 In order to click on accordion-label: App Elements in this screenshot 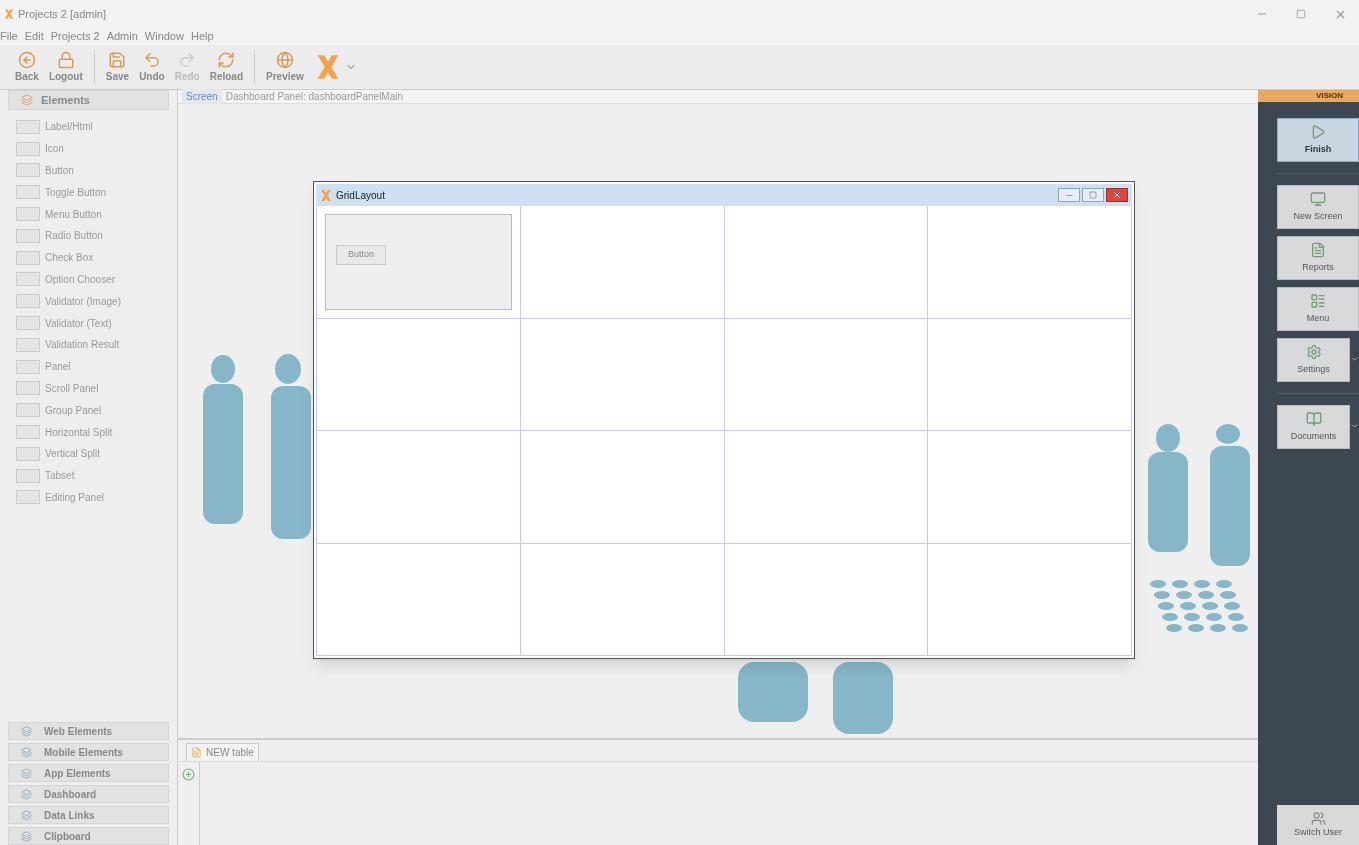, I will do `click(77, 773)`.